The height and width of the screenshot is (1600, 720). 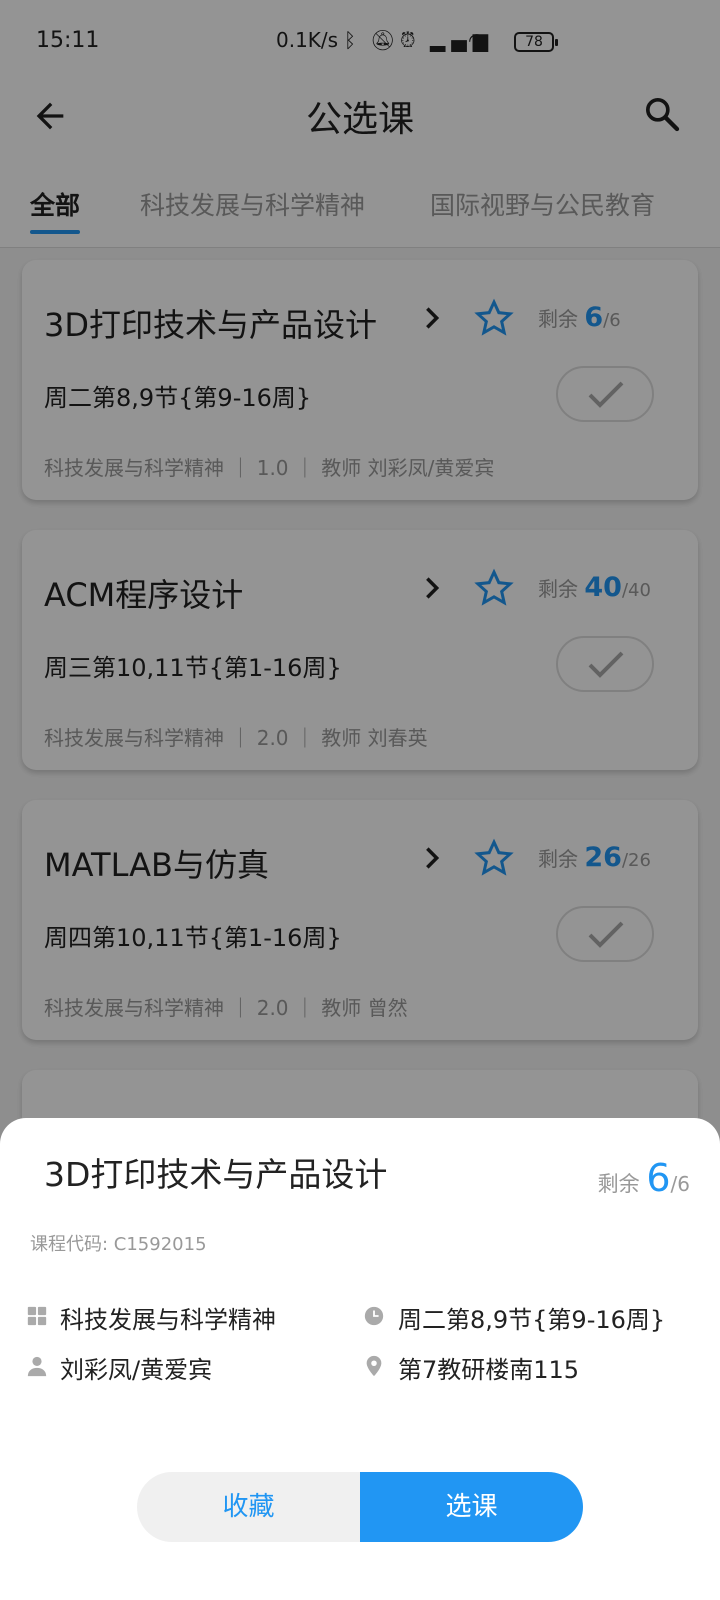 What do you see at coordinates (680, 1184) in the screenshot?
I see `sheet-seats-total: /6` at bounding box center [680, 1184].